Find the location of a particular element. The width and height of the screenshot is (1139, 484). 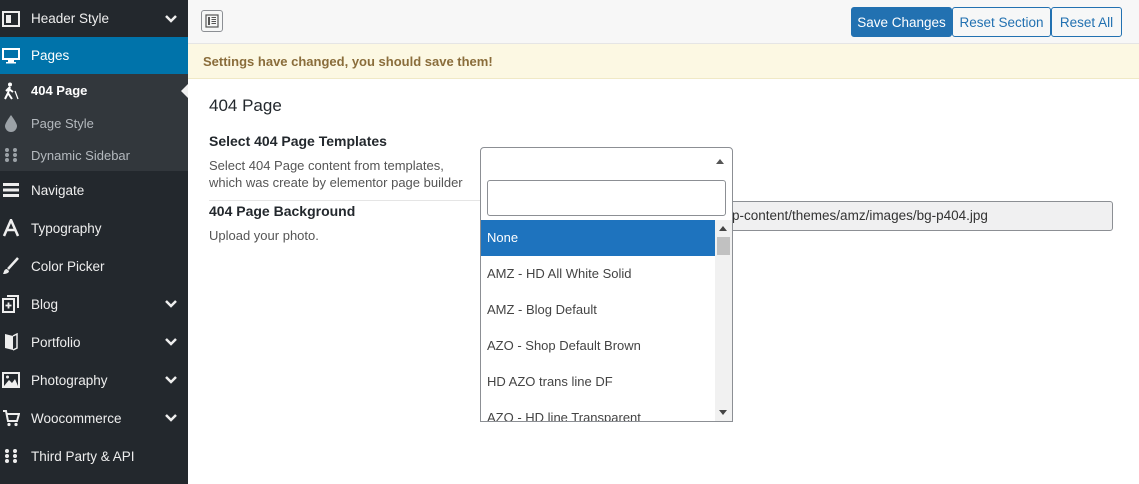

sidebar-item-page-style: Page Style is located at coordinates (94, 123).